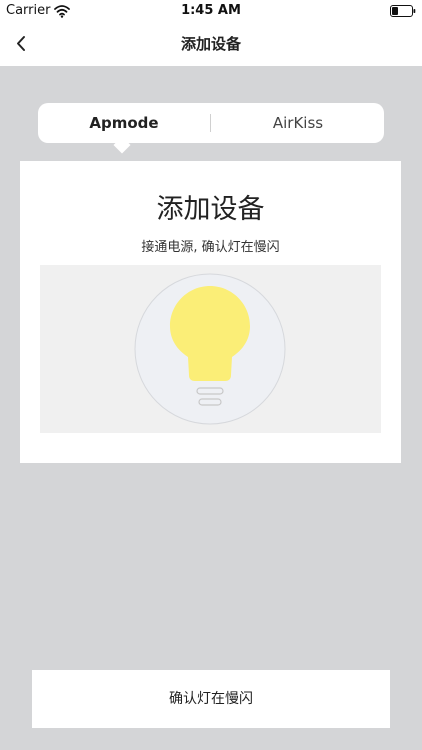 The height and width of the screenshot is (750, 422). Describe the element at coordinates (298, 123) in the screenshot. I see `tab-airkiss: AirKiss` at that location.